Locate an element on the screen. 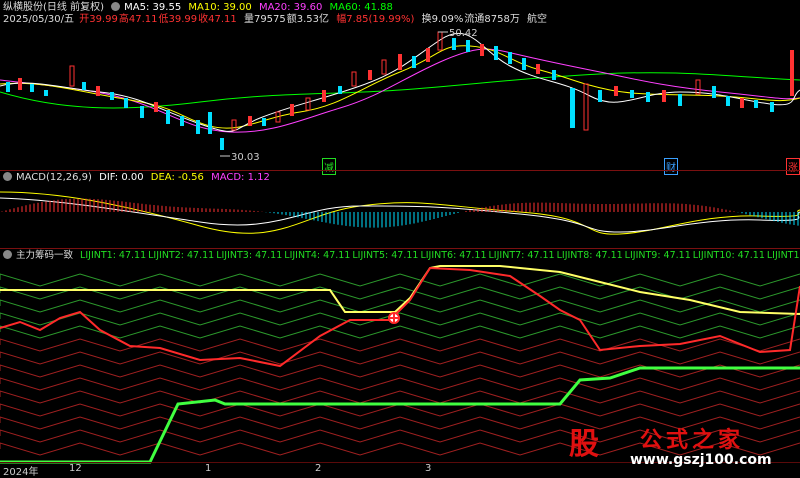 The width and height of the screenshot is (800, 478). low-marker: 30.03 is located at coordinates (245, 157).